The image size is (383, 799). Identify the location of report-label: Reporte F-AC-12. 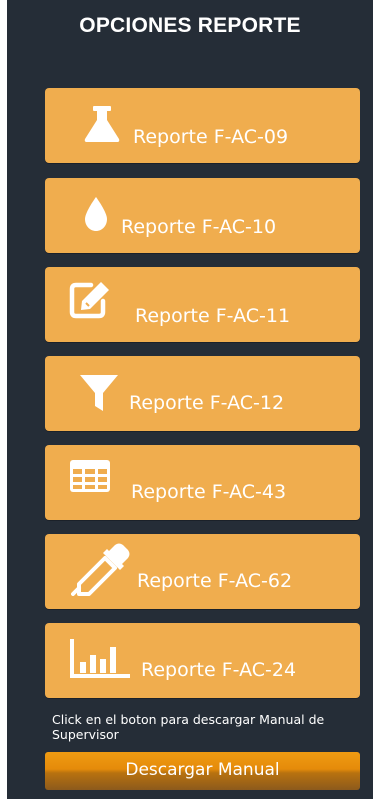
(207, 403).